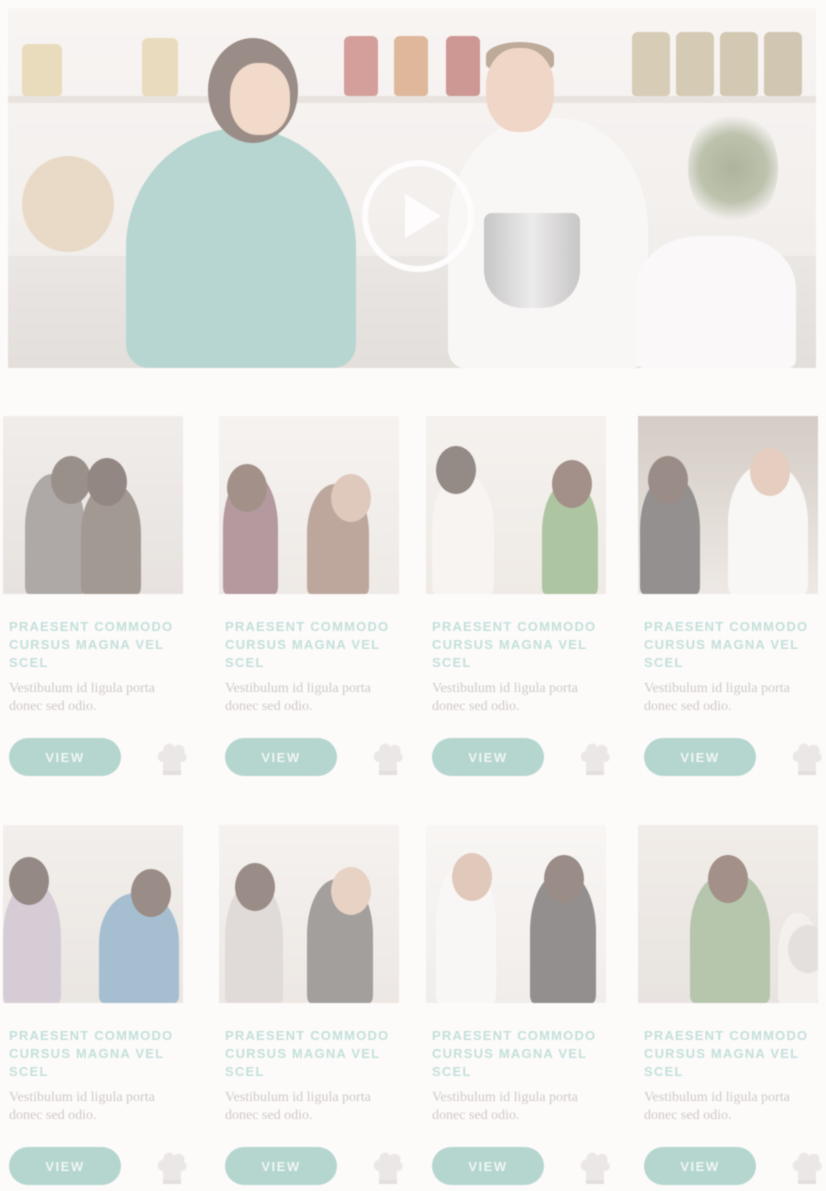  What do you see at coordinates (260, 99) in the screenshot?
I see `hero-woman-face` at bounding box center [260, 99].